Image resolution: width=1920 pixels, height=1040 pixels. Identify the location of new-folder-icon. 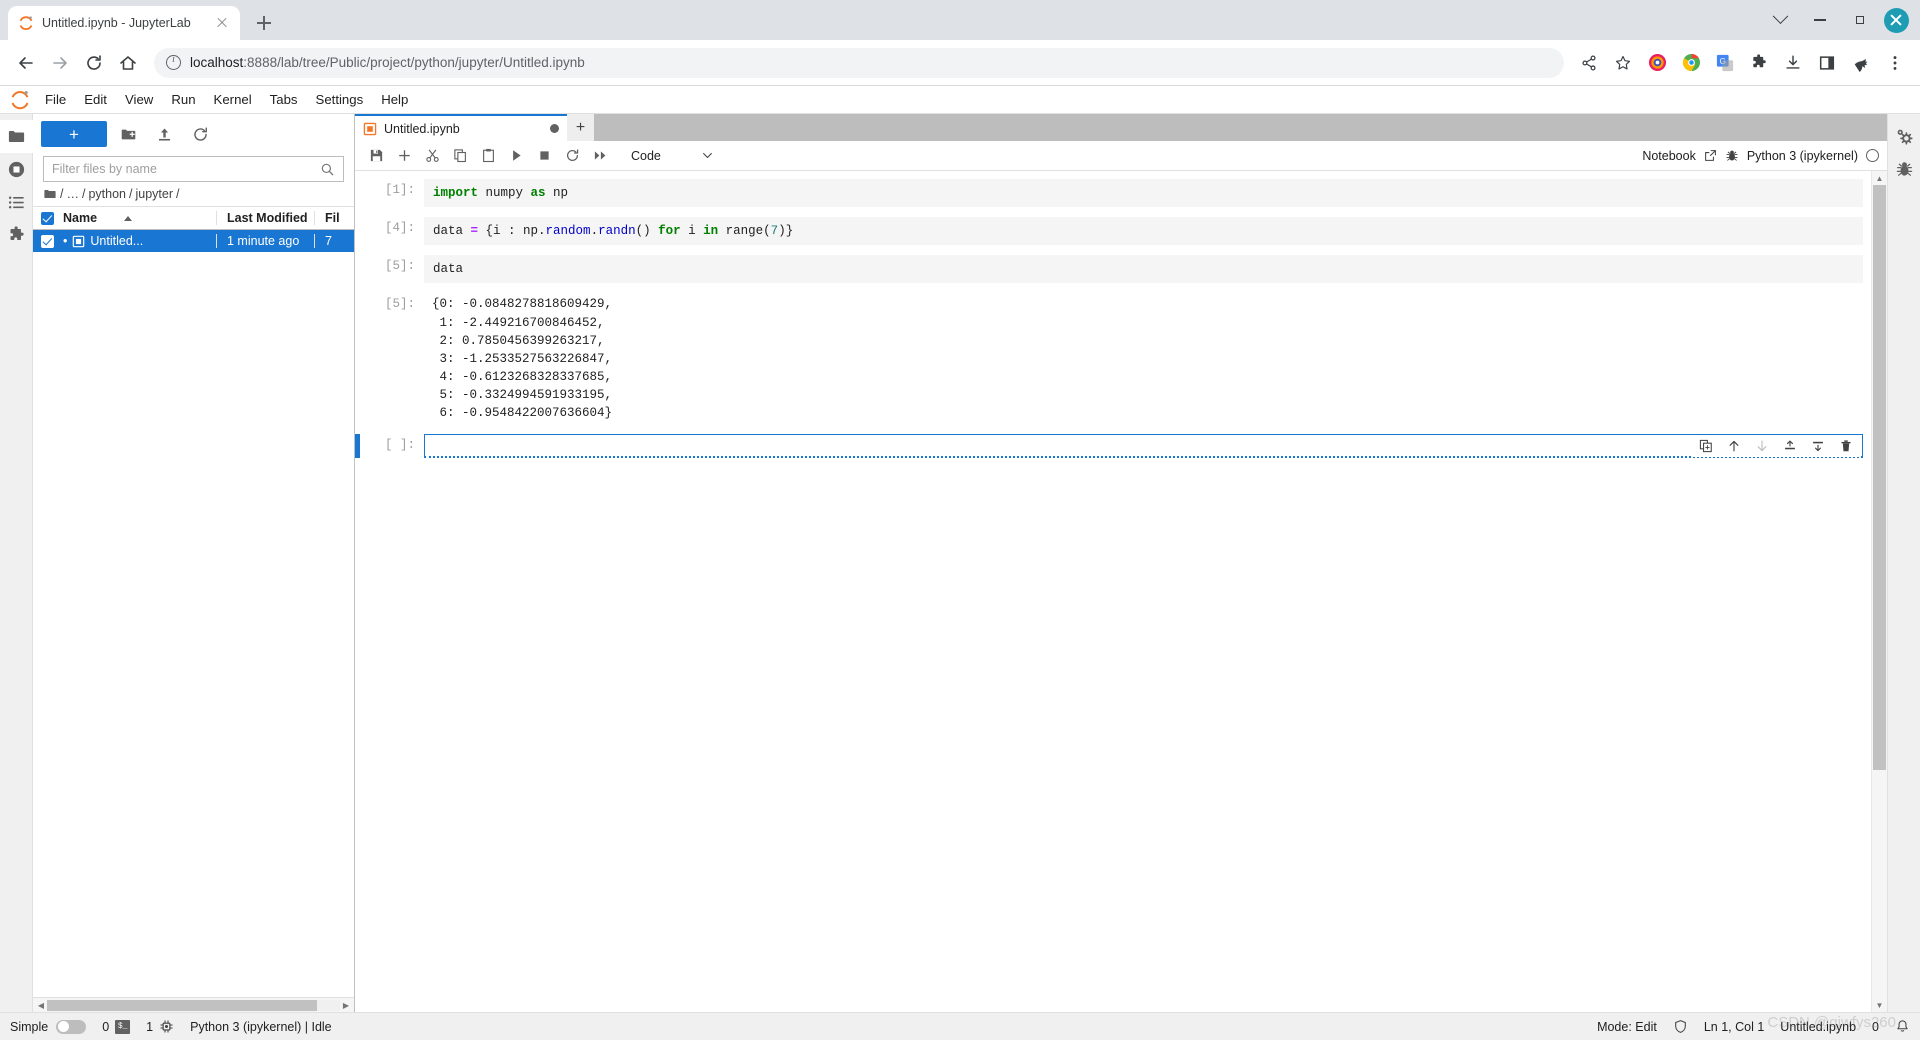
(128, 134).